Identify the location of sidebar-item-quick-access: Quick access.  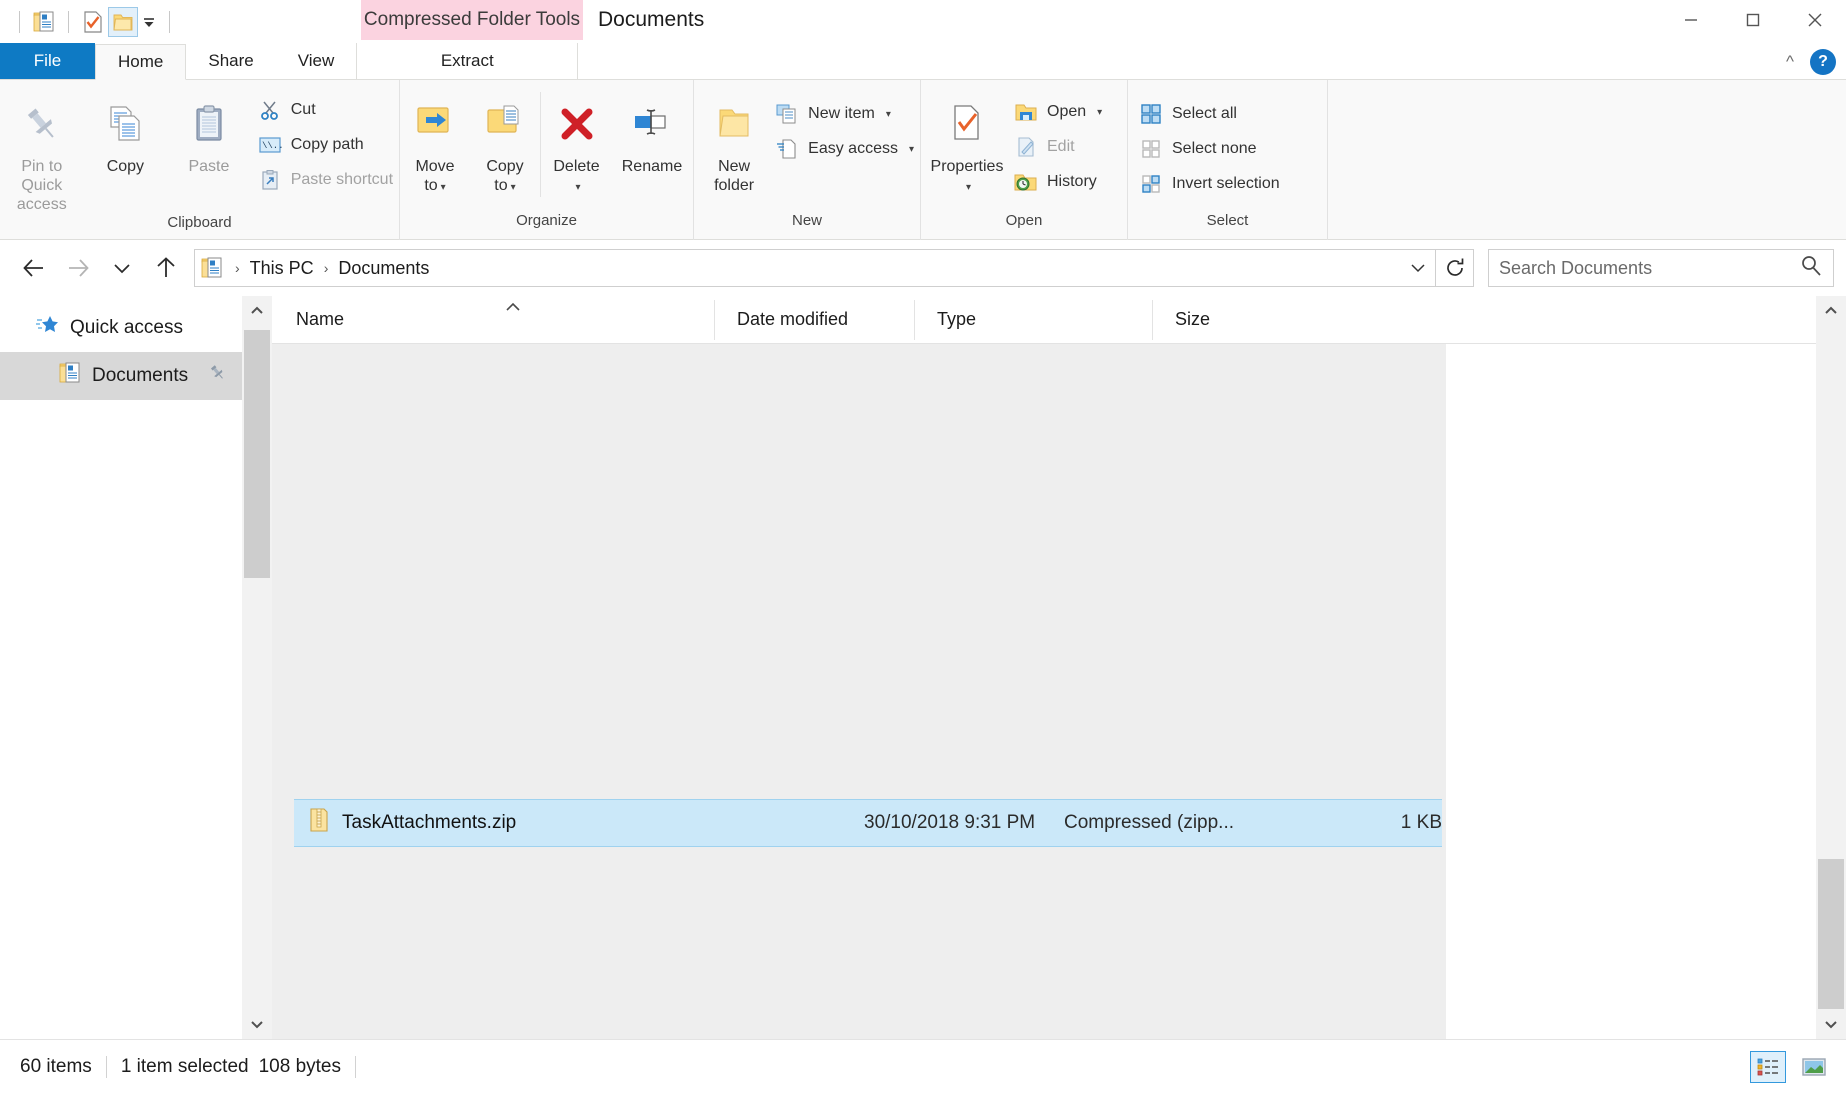
(136, 328).